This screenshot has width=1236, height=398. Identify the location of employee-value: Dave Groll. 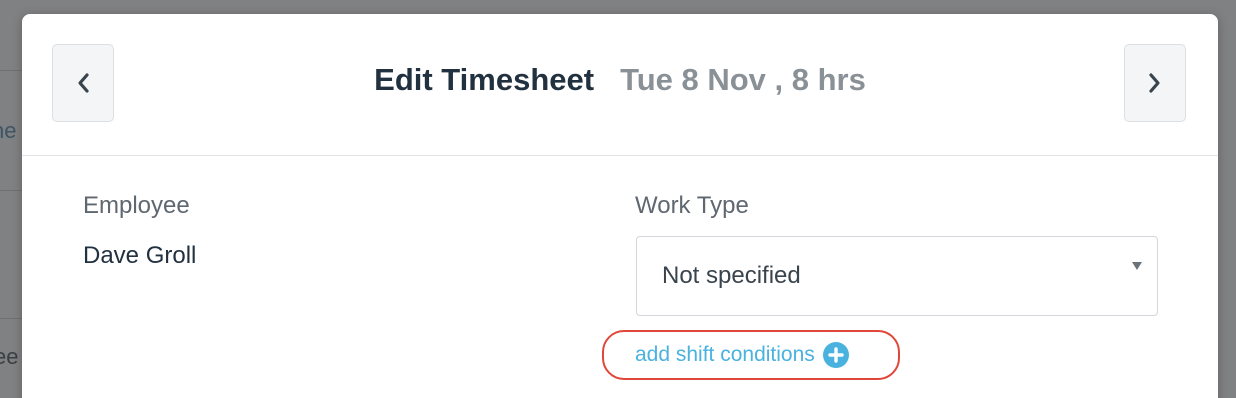
(140, 255).